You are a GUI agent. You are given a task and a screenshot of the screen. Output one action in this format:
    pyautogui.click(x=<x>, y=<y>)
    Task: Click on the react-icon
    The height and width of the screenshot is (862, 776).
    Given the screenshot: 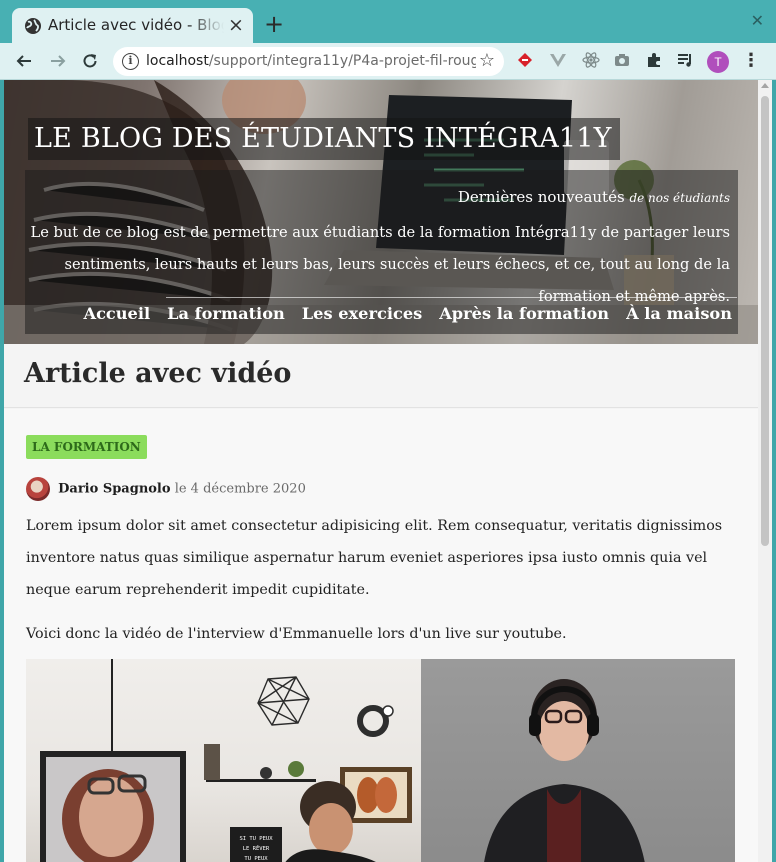 What is the action you would take?
    pyautogui.click(x=591, y=60)
    